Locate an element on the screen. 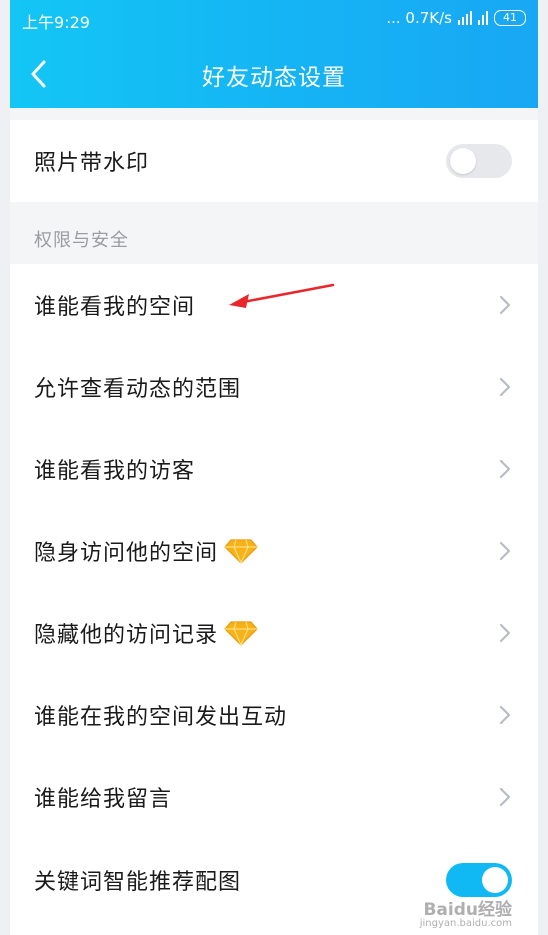 The height and width of the screenshot is (935, 548). menu-item-who-can-leave-message: 谁能给我留言 is located at coordinates (274, 797).